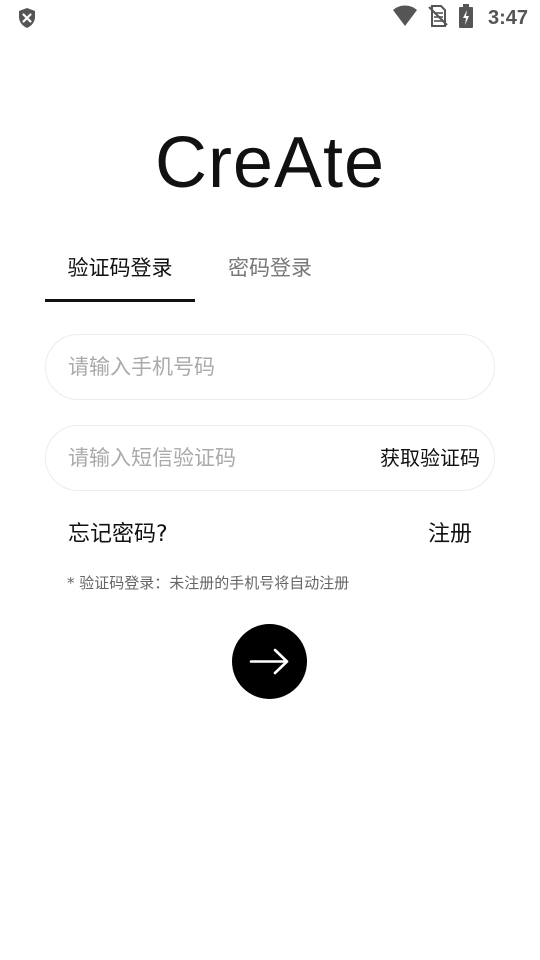 Image resolution: width=540 pixels, height=960 pixels. What do you see at coordinates (120, 300) in the screenshot?
I see `tab-active-indicator` at bounding box center [120, 300].